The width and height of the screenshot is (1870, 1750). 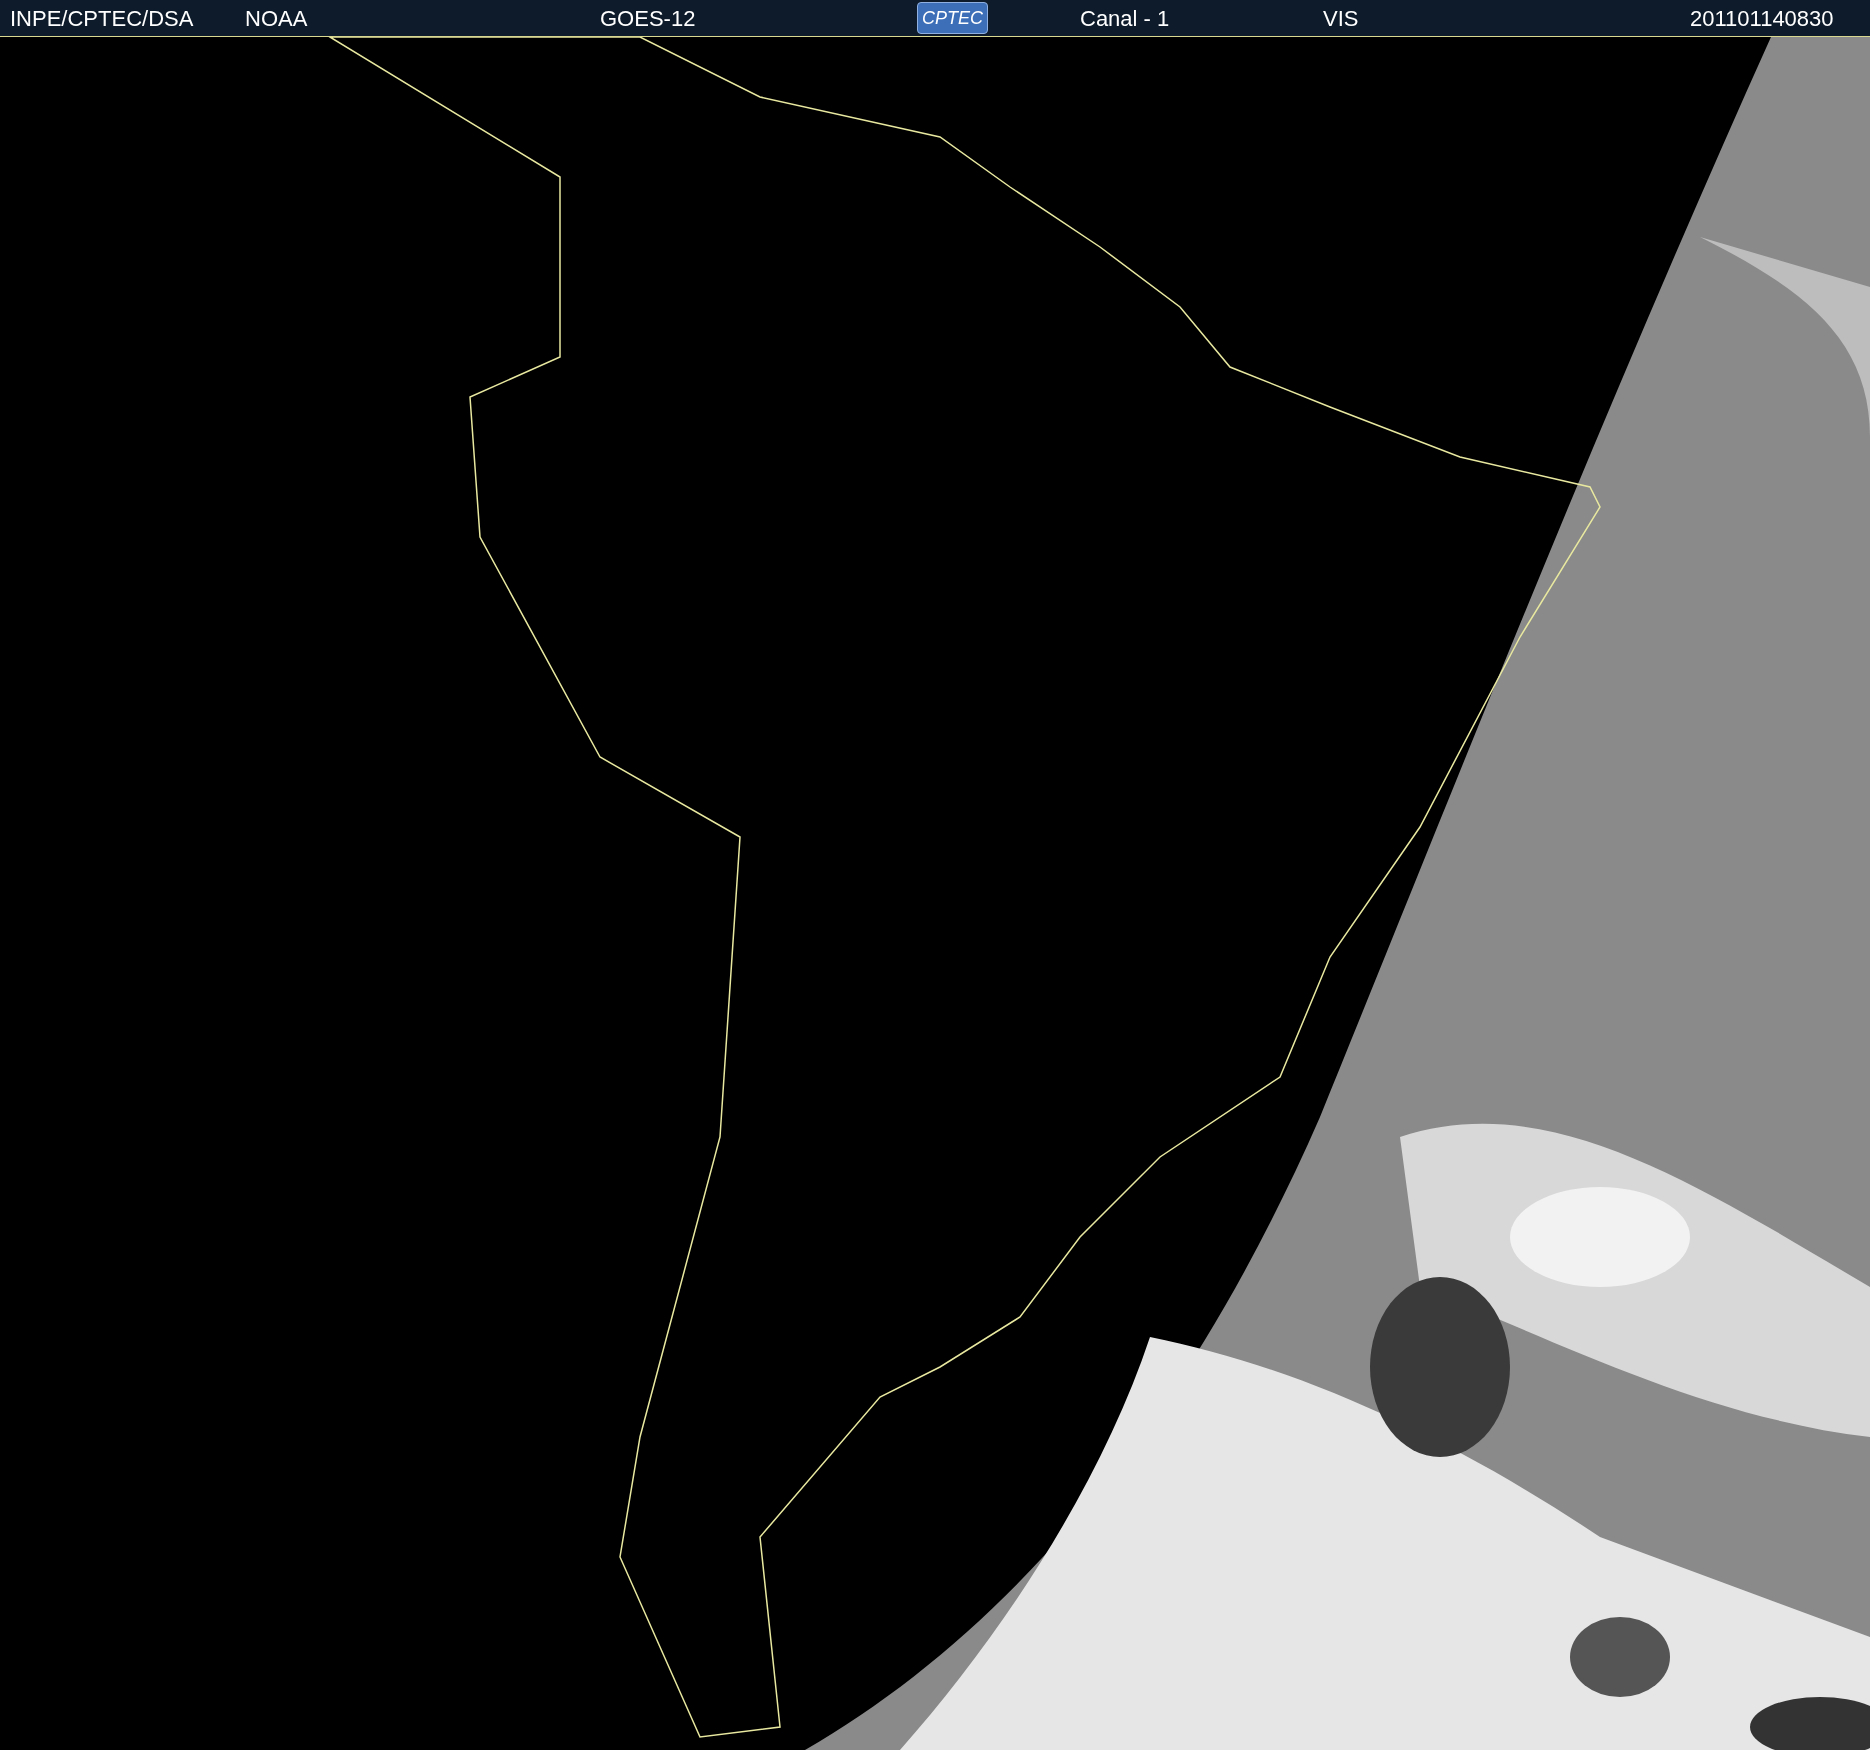 I want to click on header-label: INPE/CPTEC/DSA, so click(x=102, y=18).